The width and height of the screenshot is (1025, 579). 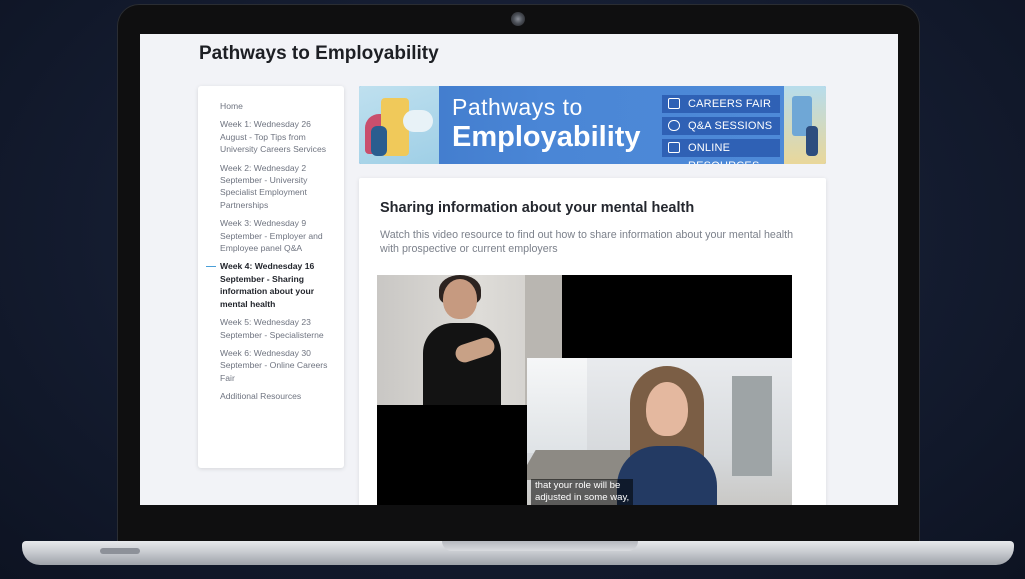 What do you see at coordinates (277, 396) in the screenshot?
I see `sidebar-item-additional-resources: Additional Resources` at bounding box center [277, 396].